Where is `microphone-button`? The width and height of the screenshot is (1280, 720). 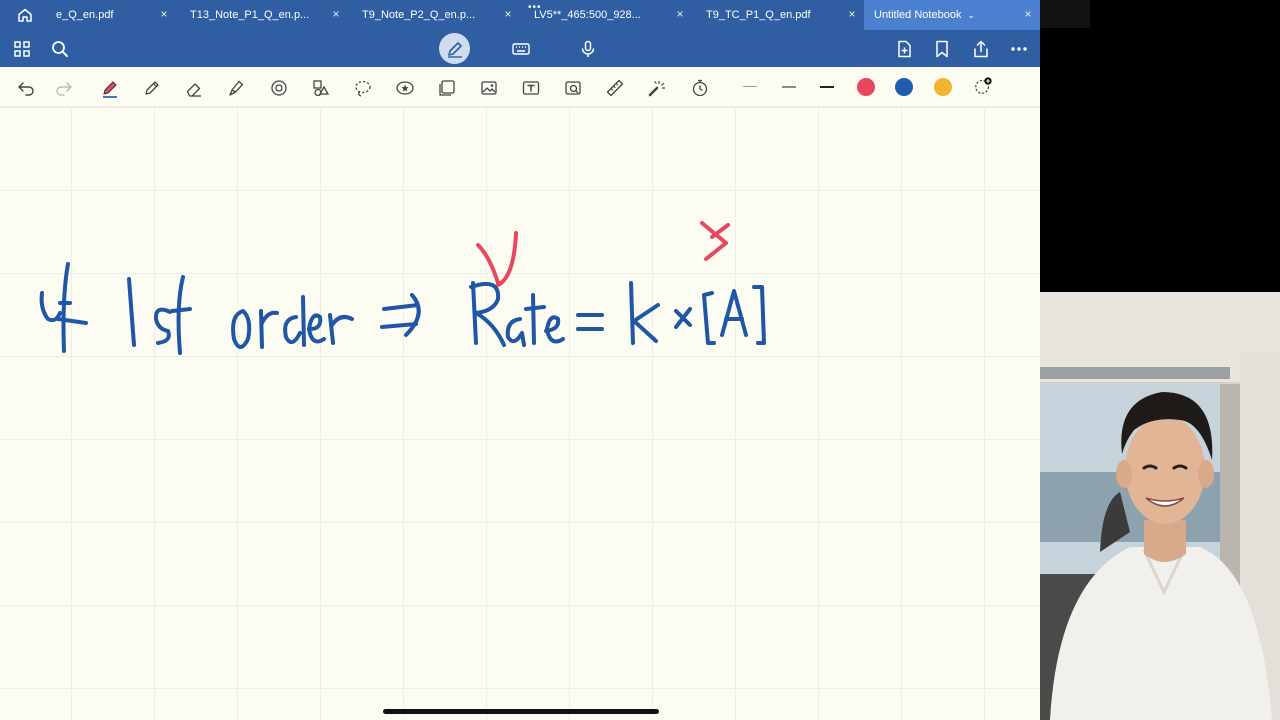 microphone-button is located at coordinates (588, 49).